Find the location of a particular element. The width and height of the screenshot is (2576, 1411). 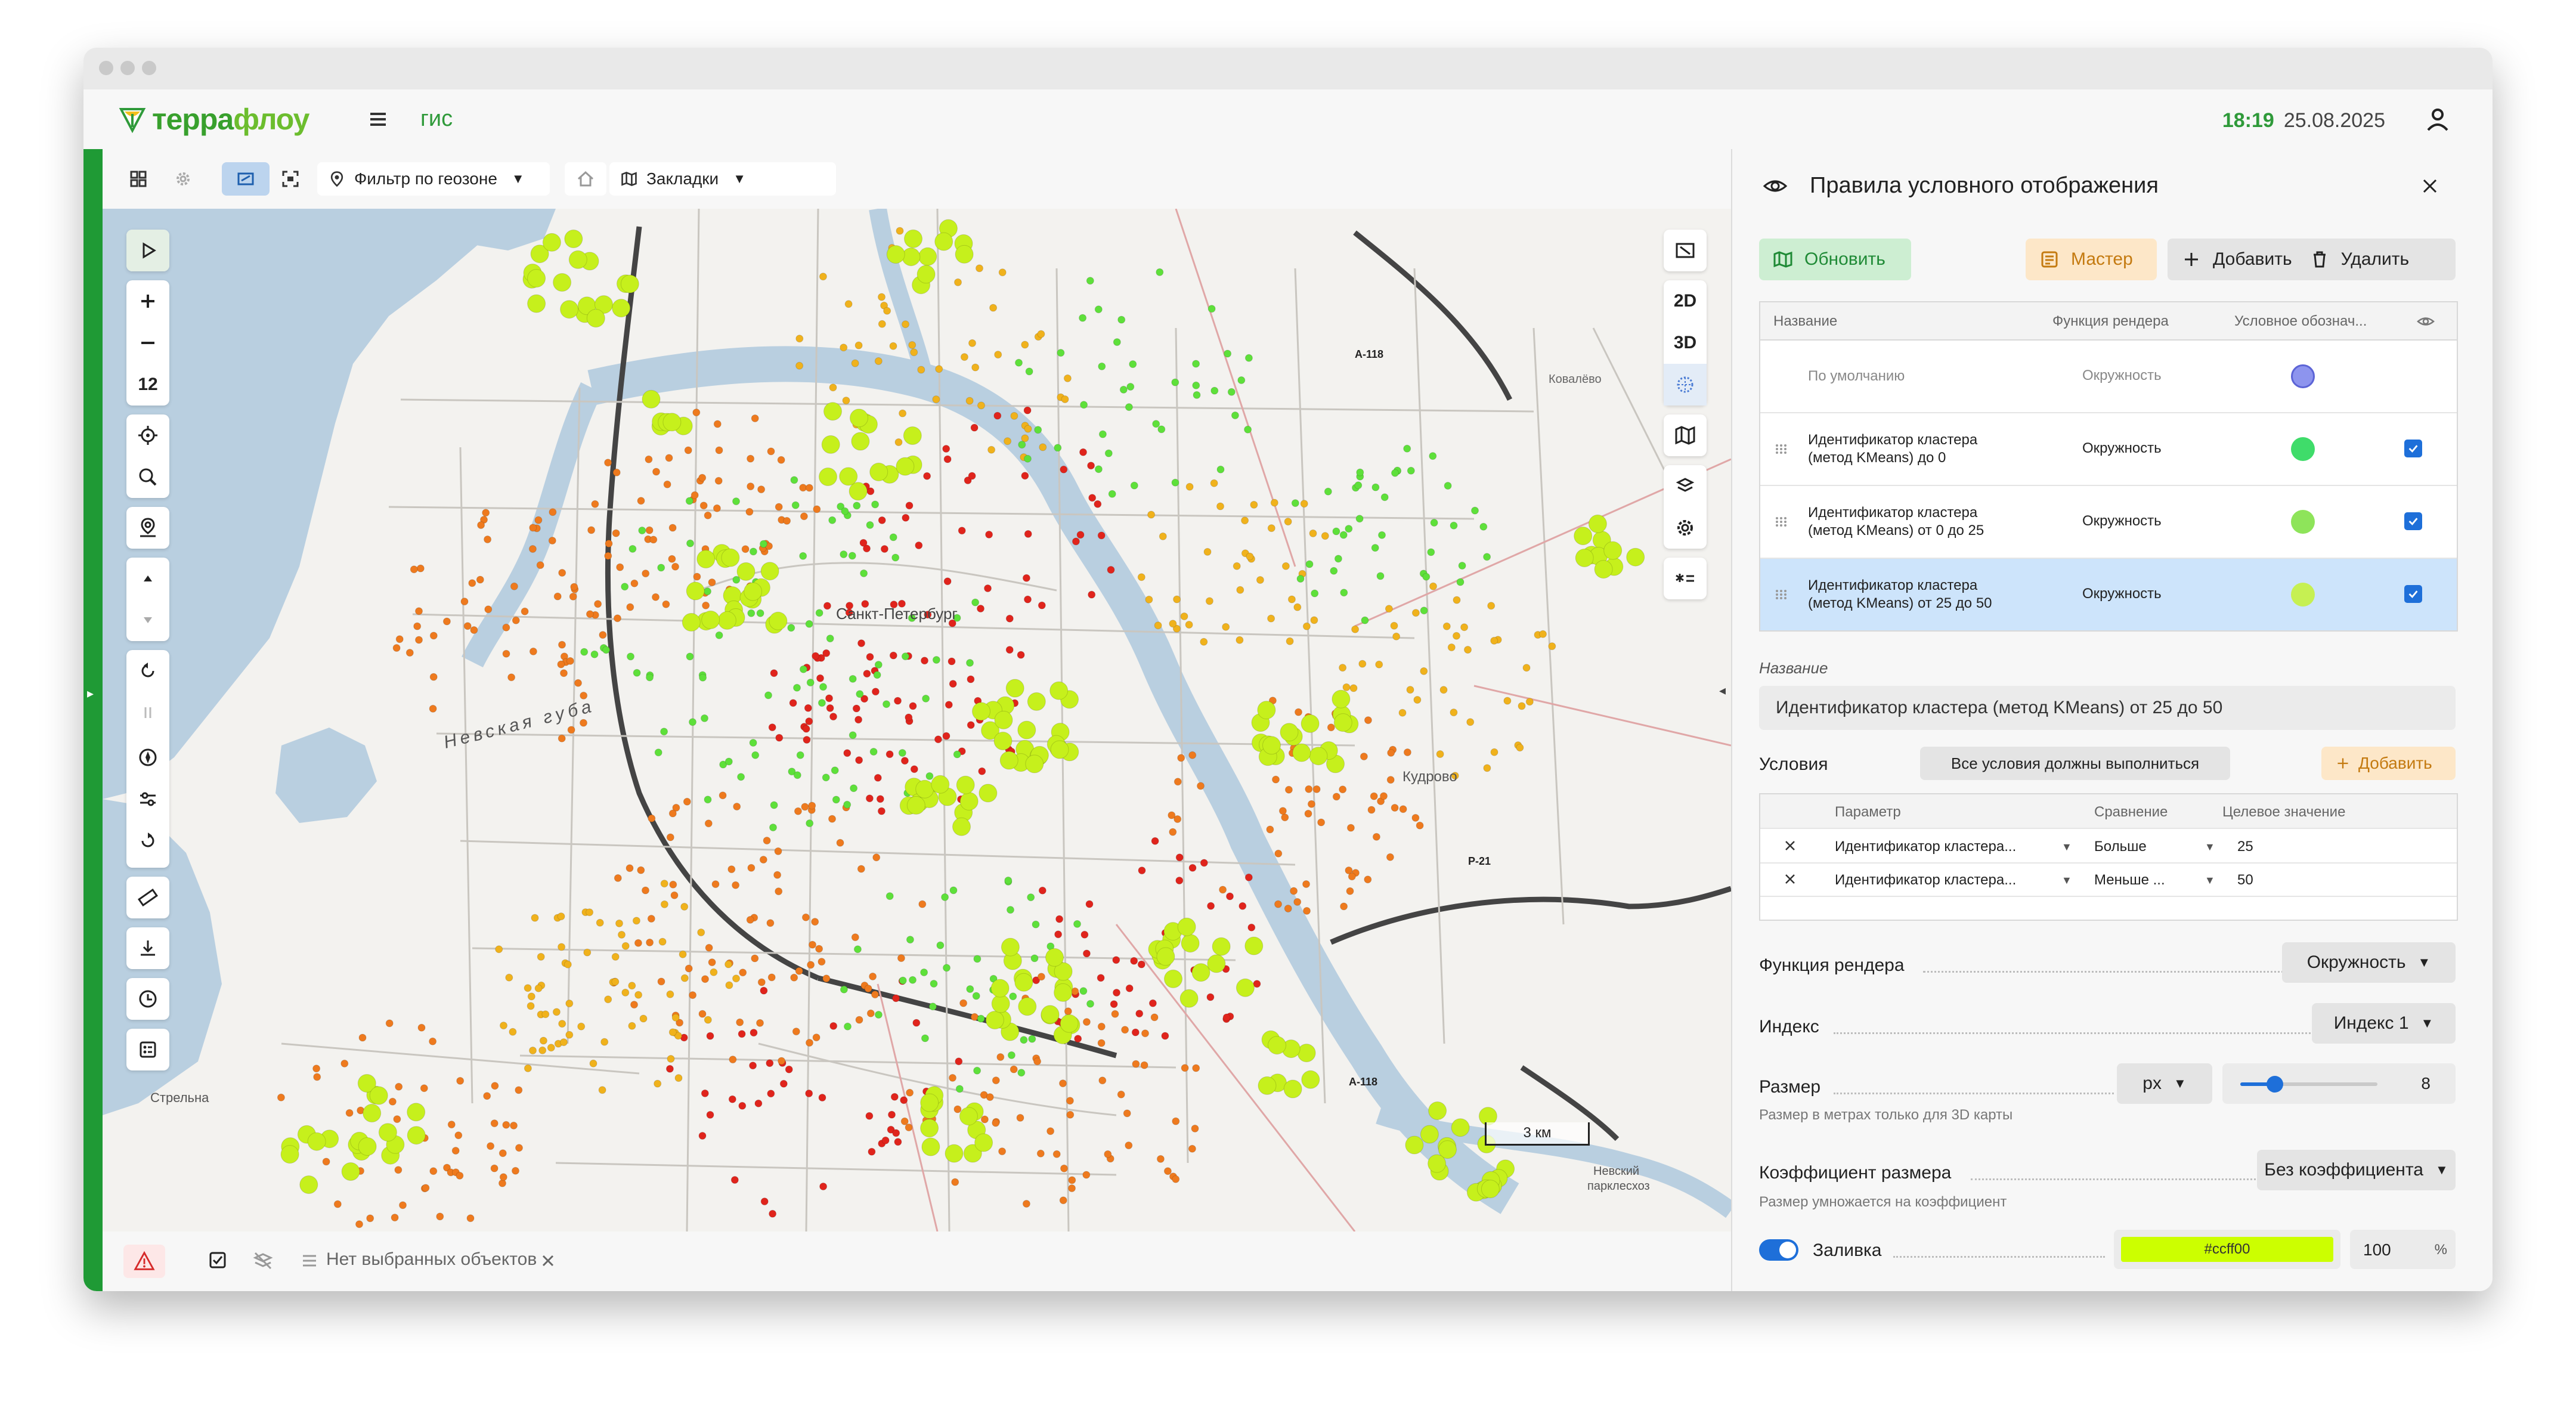

geozone-filter-dropdown: Фильтр по геозоне ▼ is located at coordinates (433, 179).